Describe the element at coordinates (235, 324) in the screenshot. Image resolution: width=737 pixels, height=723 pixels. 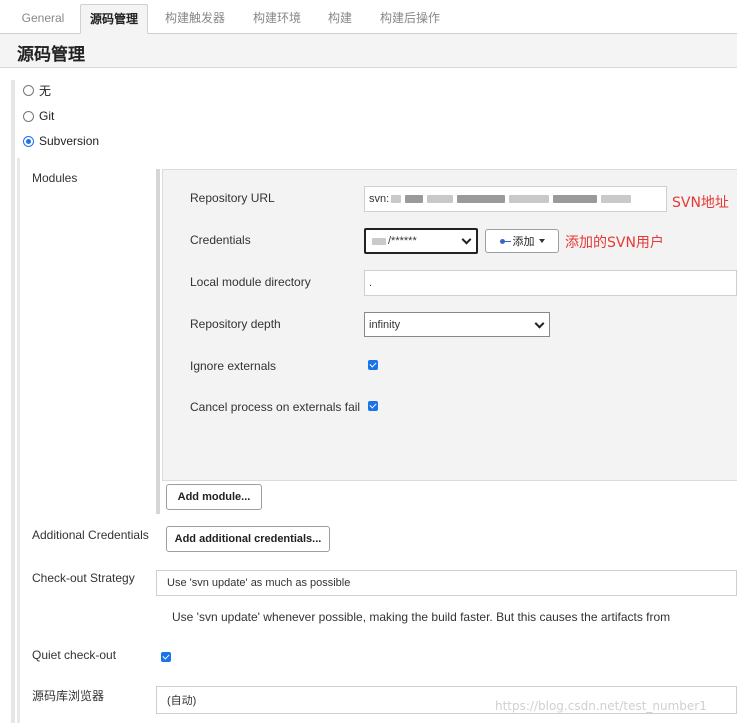
I see `repository-depth-label: Repository depth` at that location.